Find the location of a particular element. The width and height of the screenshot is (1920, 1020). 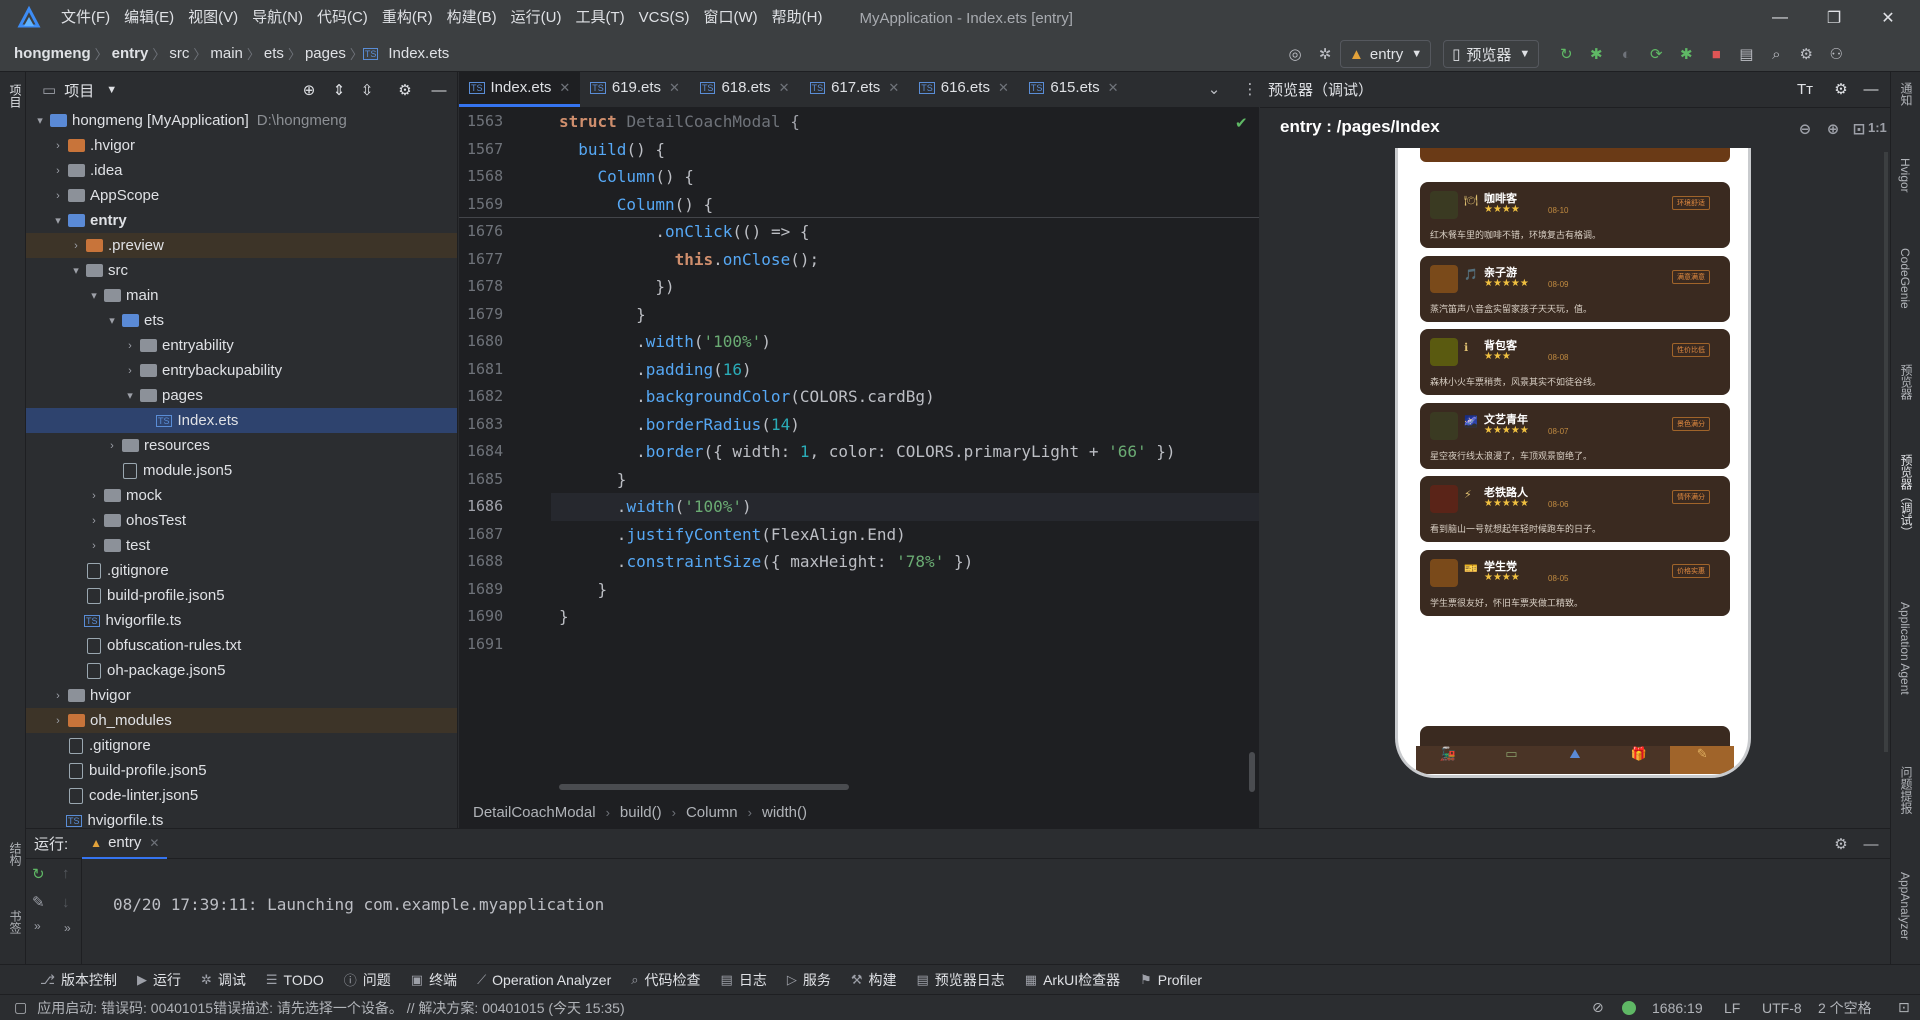

menu-item: 运行(U) is located at coordinates (536, 18).